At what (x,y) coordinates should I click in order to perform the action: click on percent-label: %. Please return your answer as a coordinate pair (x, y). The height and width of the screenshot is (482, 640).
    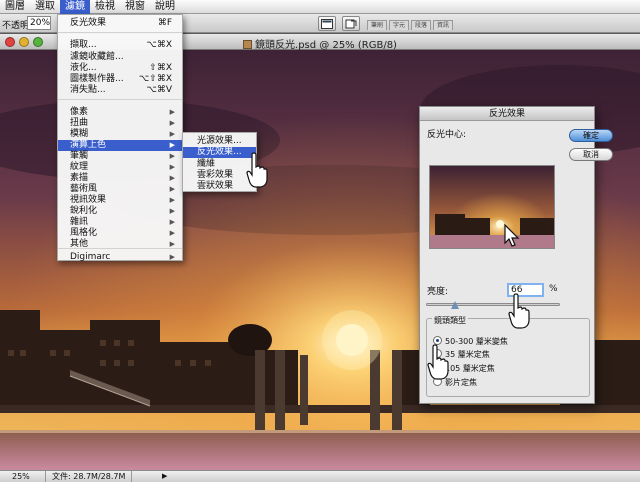
    Looking at the image, I should click on (553, 289).